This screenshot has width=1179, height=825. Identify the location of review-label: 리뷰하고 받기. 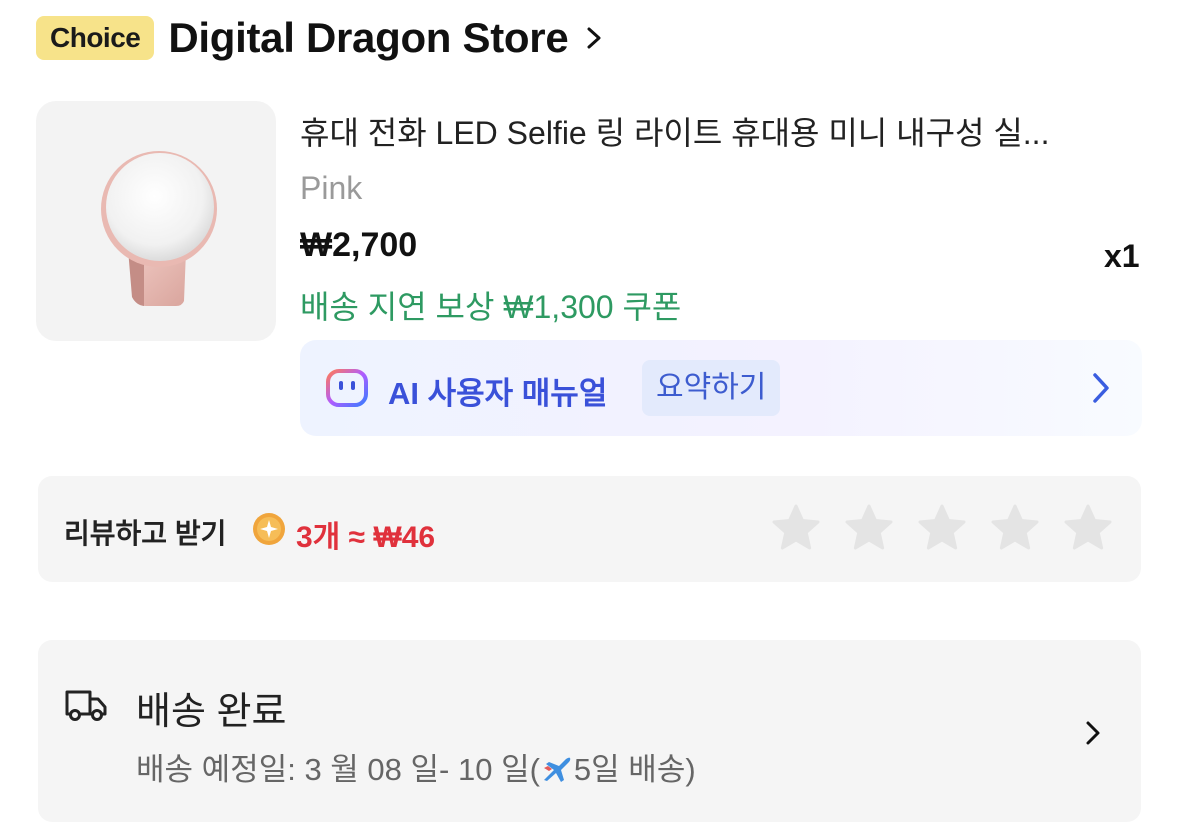
(145, 533).